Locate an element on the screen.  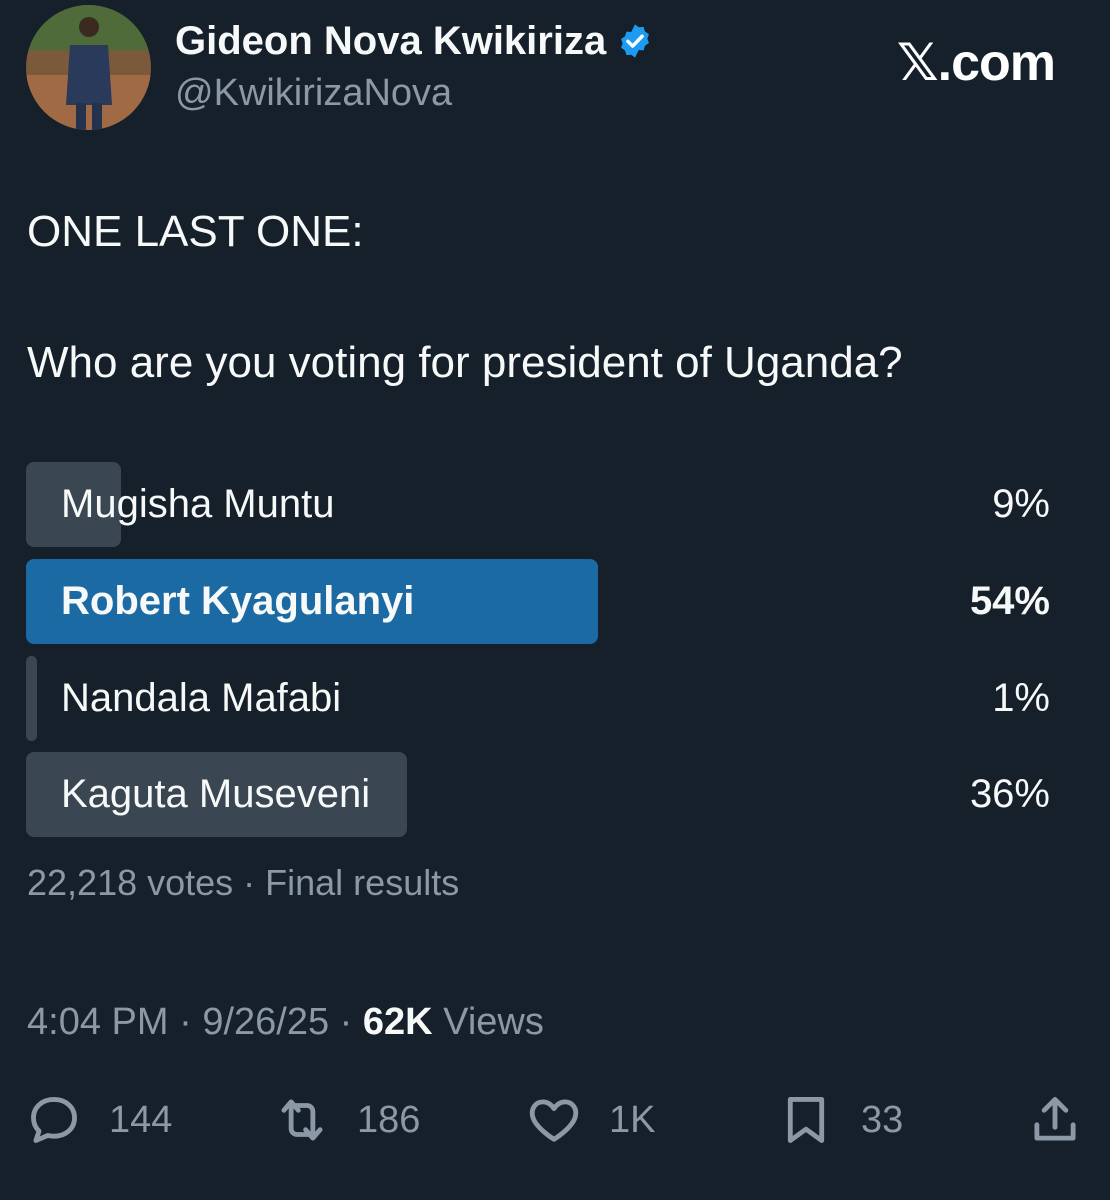
author-handle: @KwikirizaNova is located at coordinates (313, 93).